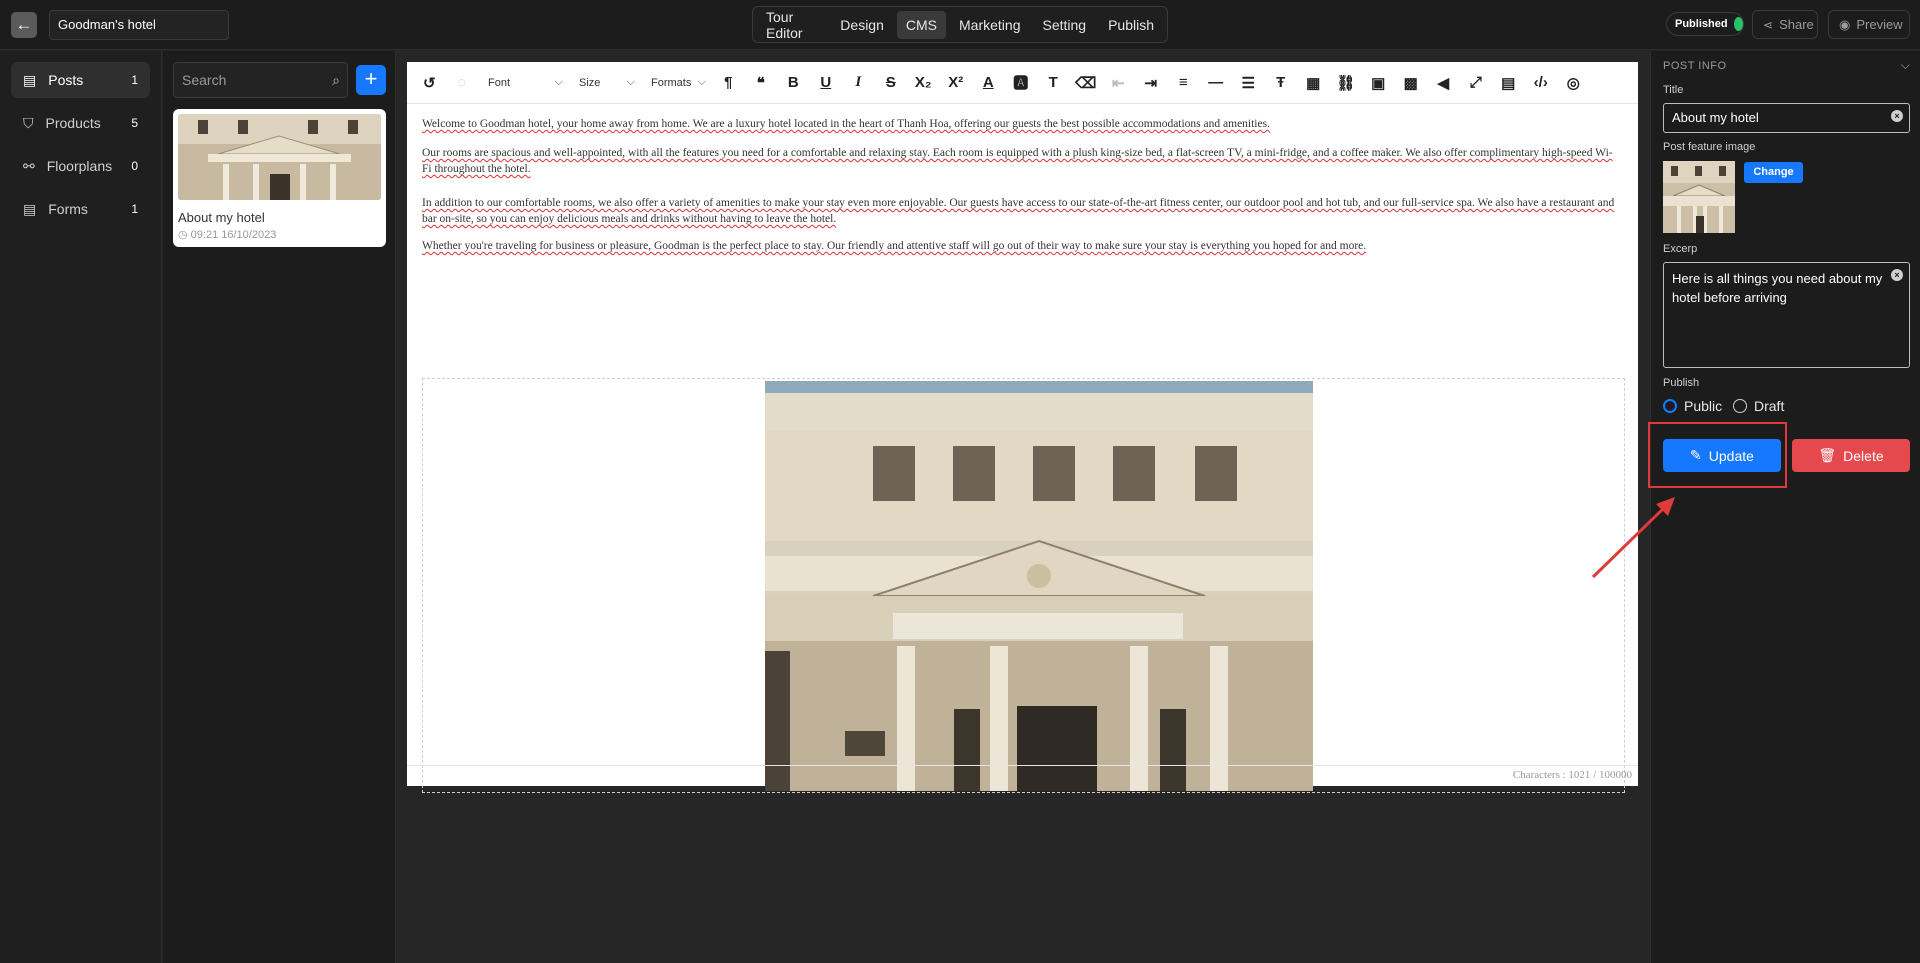 The height and width of the screenshot is (963, 1920). Describe the element at coordinates (1633, 538) in the screenshot. I see `annotation-arrow` at that location.